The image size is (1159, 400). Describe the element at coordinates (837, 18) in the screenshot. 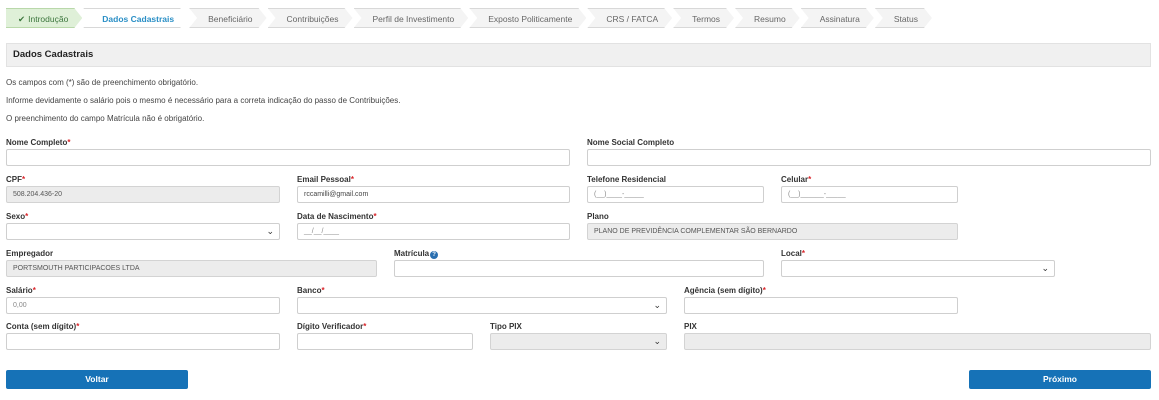

I see `step-assinatura: Assinatura` at that location.